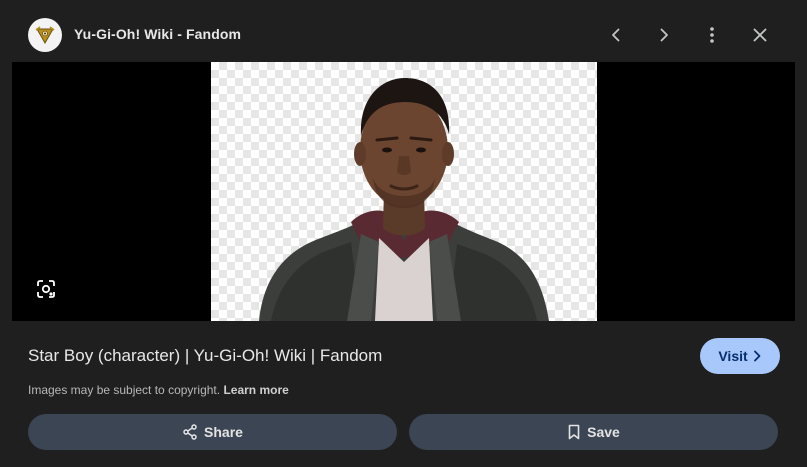 The width and height of the screenshot is (807, 467). What do you see at coordinates (190, 432) in the screenshot?
I see `share-icon` at bounding box center [190, 432].